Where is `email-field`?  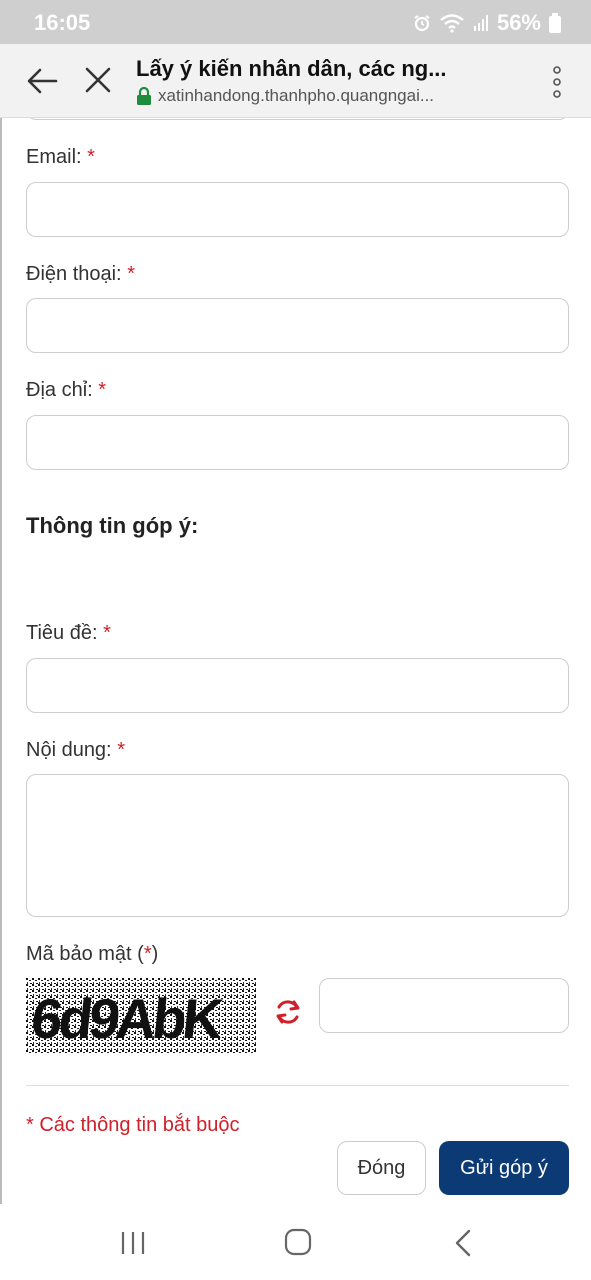
email-field is located at coordinates (297, 209).